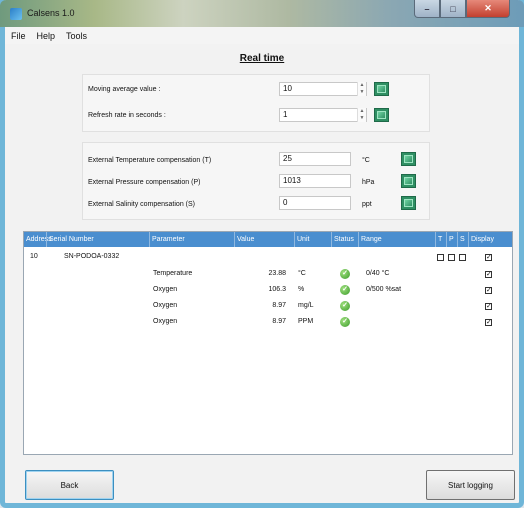 This screenshot has height=508, width=524. What do you see at coordinates (127, 115) in the screenshot?
I see `refresh-rate-label: Refresh rate in seconds :` at bounding box center [127, 115].